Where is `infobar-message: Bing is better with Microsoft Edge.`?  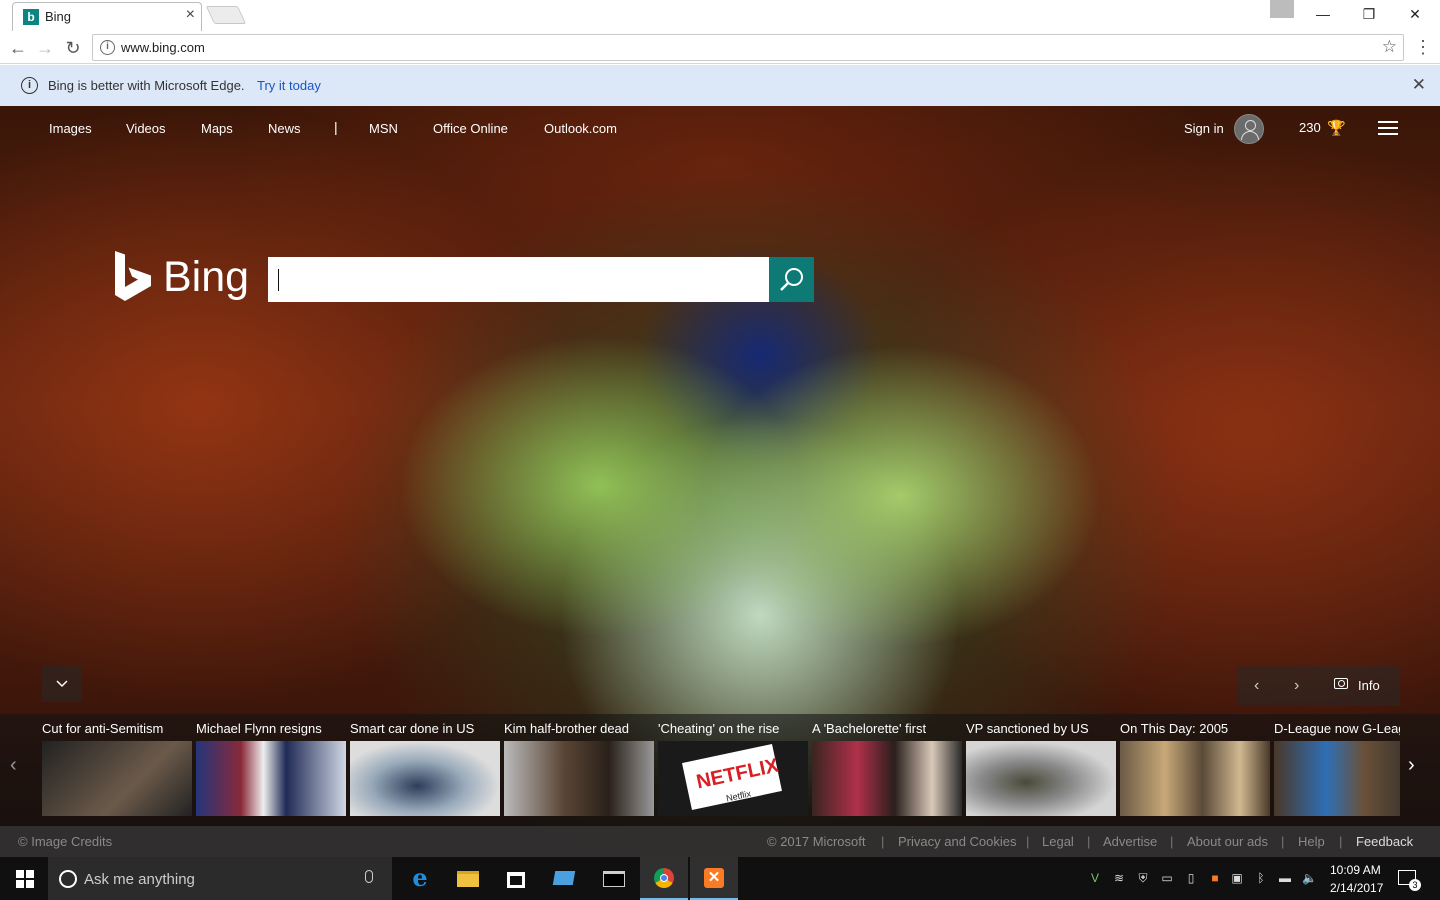
infobar-message: Bing is better with Microsoft Edge. is located at coordinates (146, 85).